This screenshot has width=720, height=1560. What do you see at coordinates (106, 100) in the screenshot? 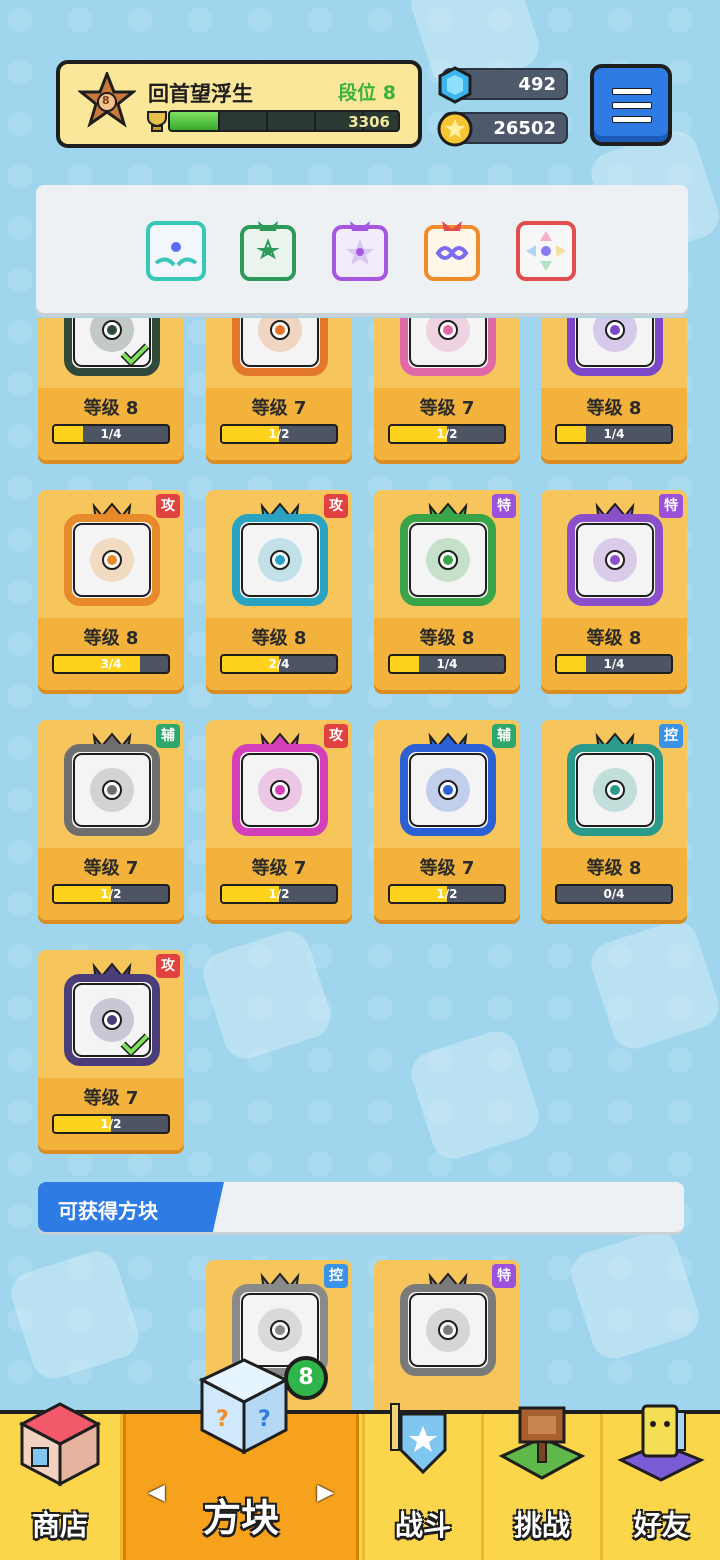
I see `rank-badge-number: 8` at bounding box center [106, 100].